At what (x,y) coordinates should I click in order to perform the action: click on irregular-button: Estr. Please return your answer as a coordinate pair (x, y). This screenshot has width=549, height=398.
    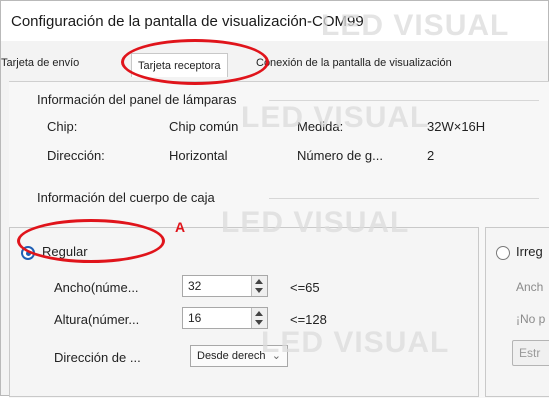
    Looking at the image, I should click on (530, 353).